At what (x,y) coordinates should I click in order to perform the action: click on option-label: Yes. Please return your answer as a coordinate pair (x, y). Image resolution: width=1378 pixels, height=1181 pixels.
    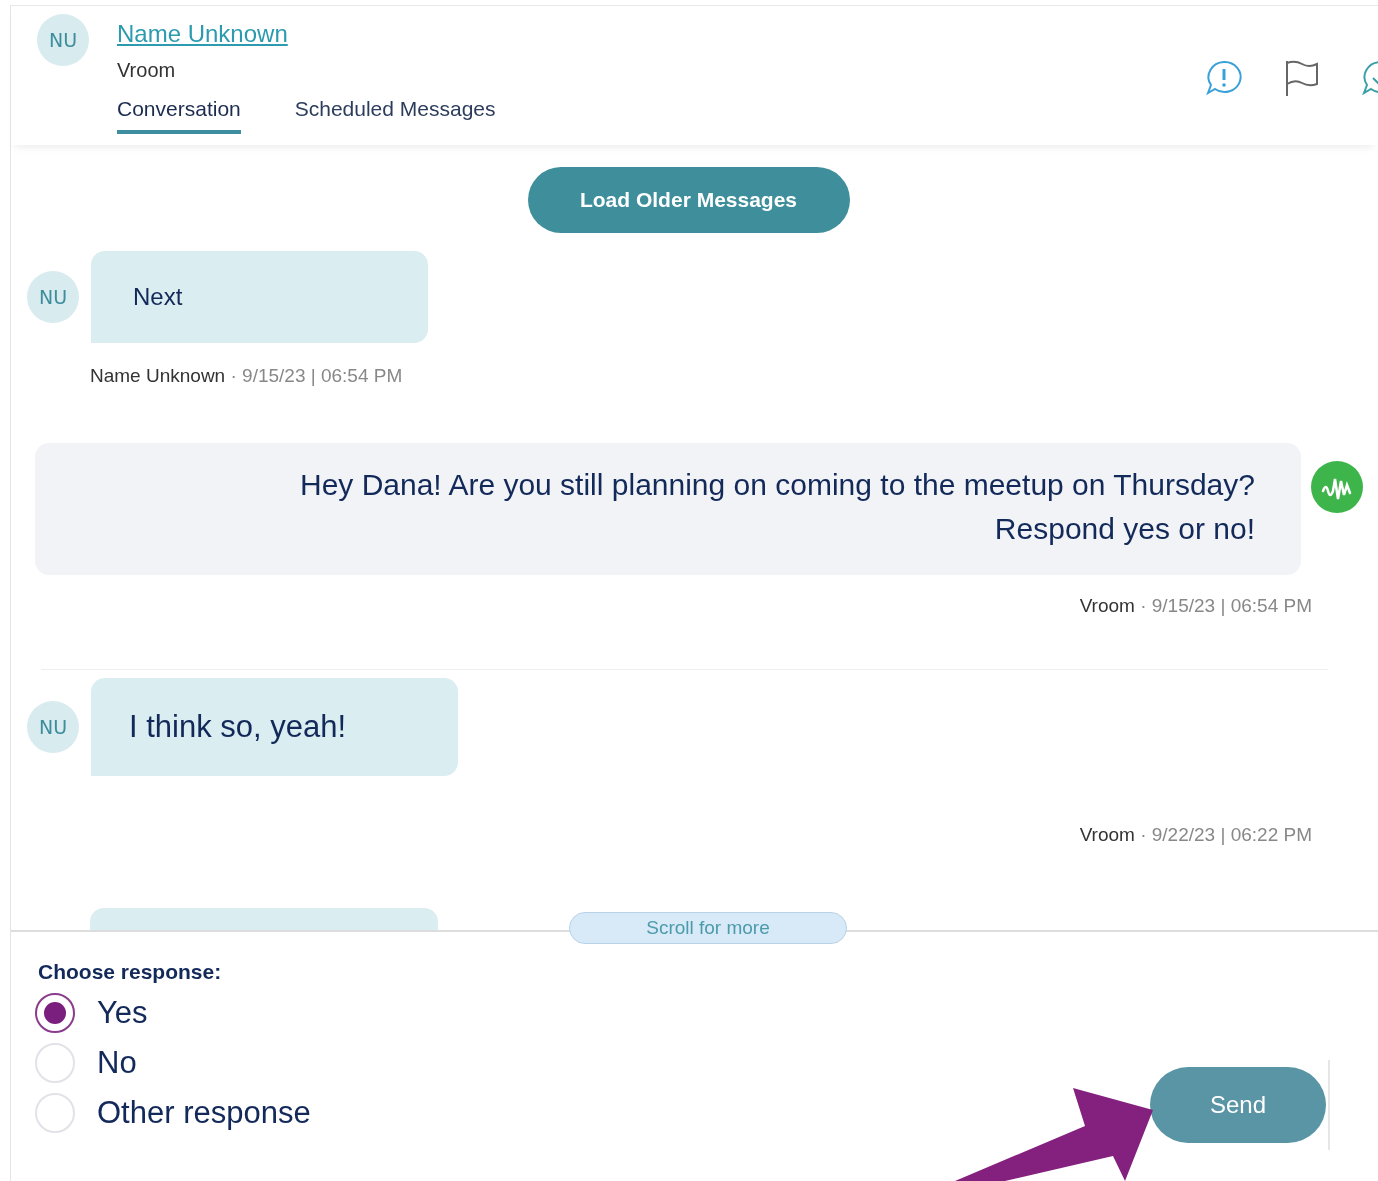
    Looking at the image, I should click on (122, 1013).